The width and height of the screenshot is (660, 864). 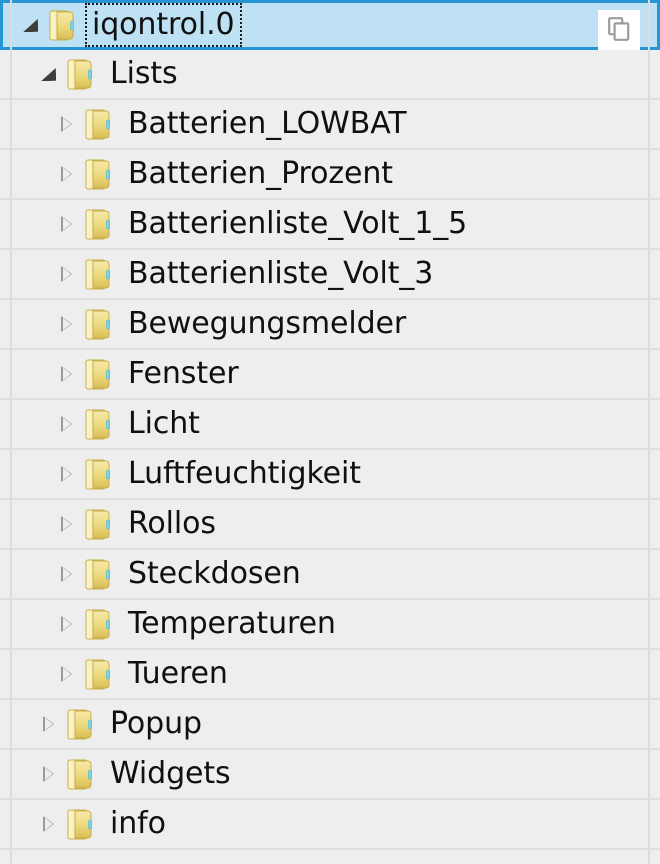 What do you see at coordinates (330, 575) in the screenshot?
I see `tree-row: Steckdosen` at bounding box center [330, 575].